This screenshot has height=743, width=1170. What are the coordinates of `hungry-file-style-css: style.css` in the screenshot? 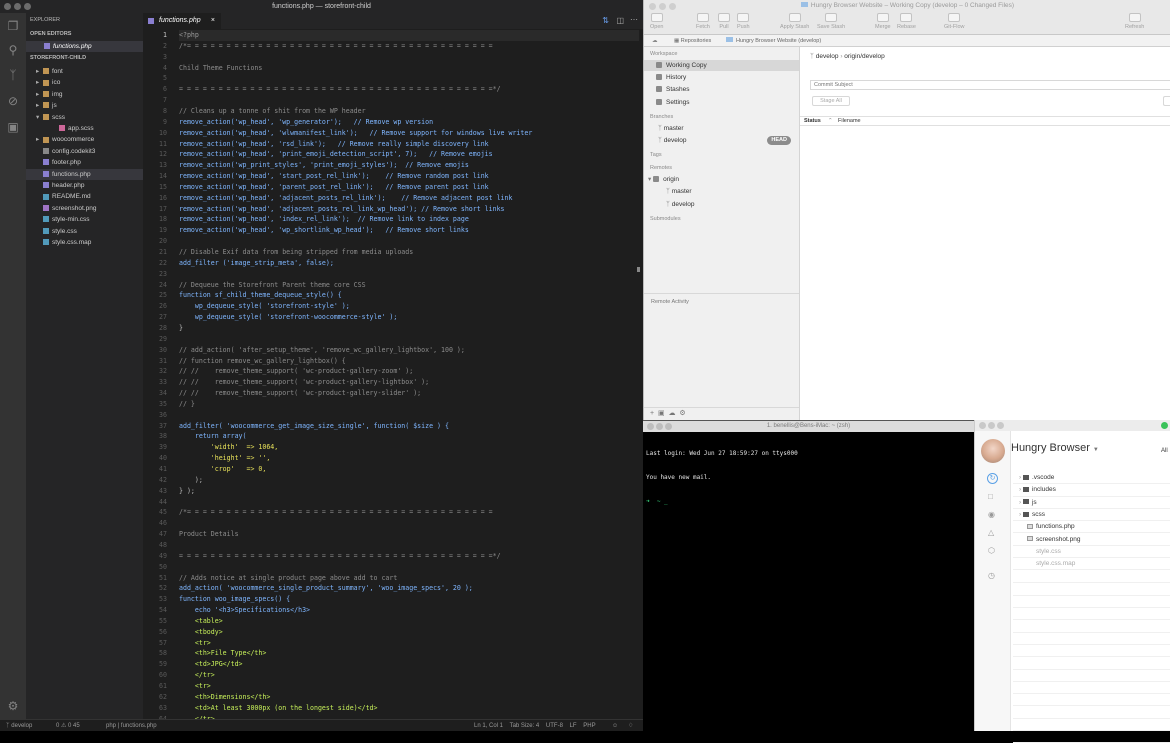 It's located at (1091, 552).